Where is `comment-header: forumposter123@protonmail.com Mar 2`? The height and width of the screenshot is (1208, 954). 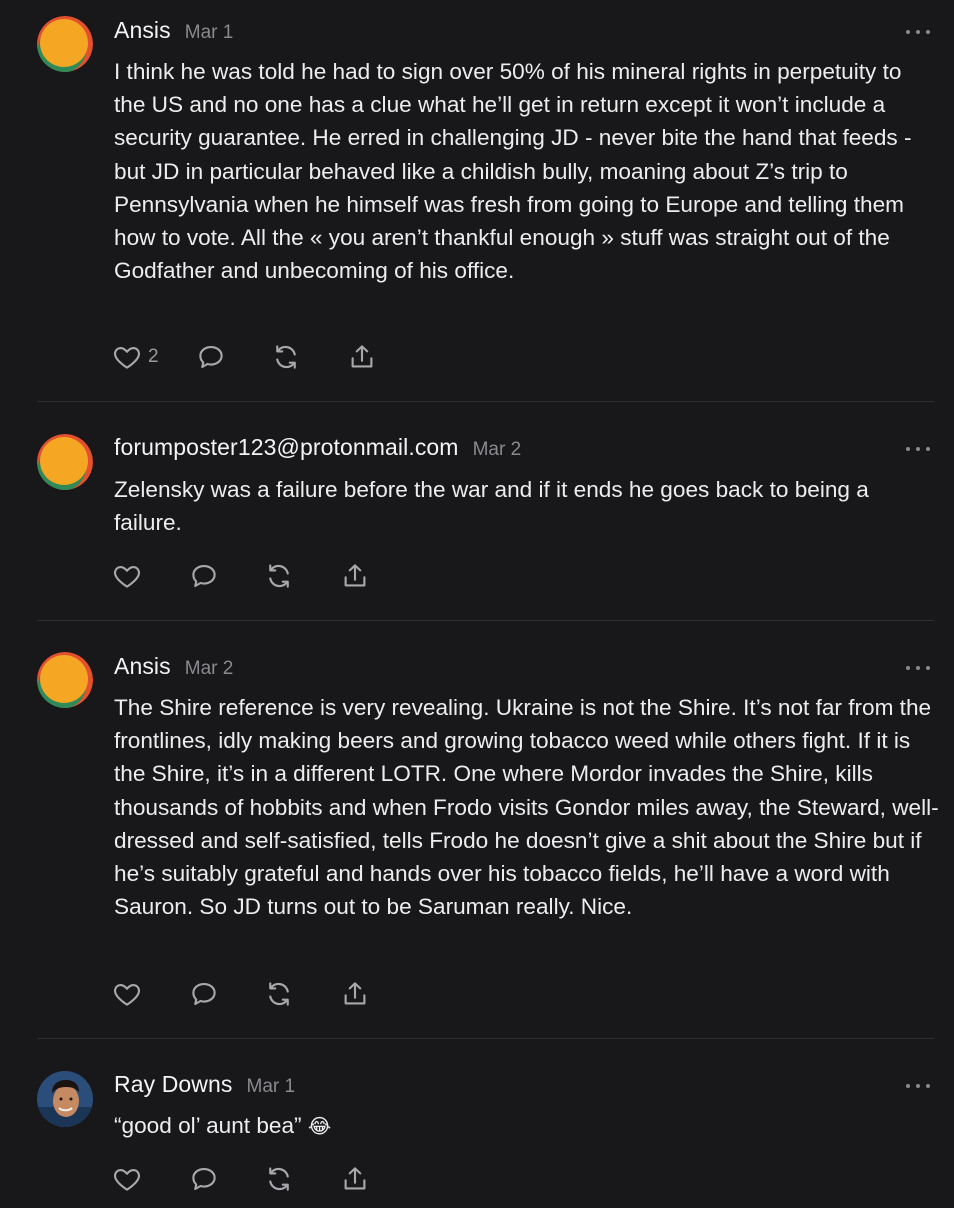
comment-header: forumposter123@protonmail.com Mar 2 is located at coordinates (317, 449).